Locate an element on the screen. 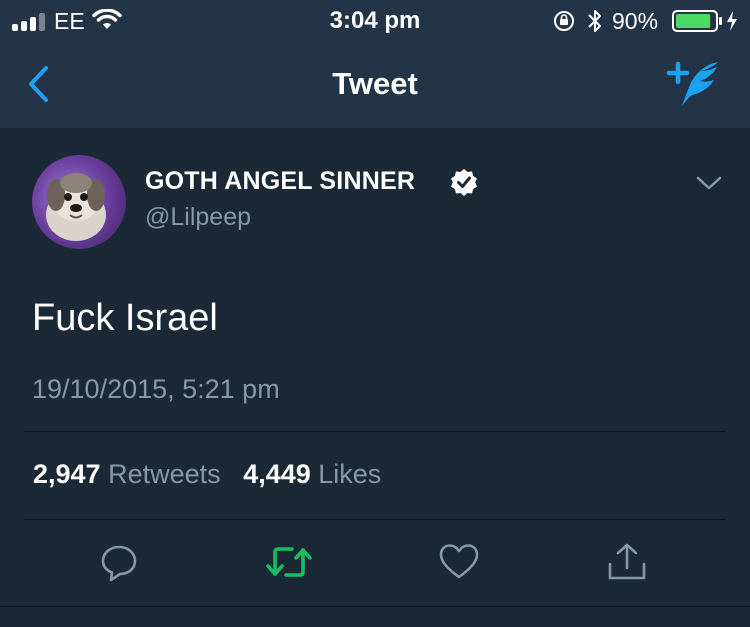  status-bar: EE 3:04 pm 90% is located at coordinates (375, 20).